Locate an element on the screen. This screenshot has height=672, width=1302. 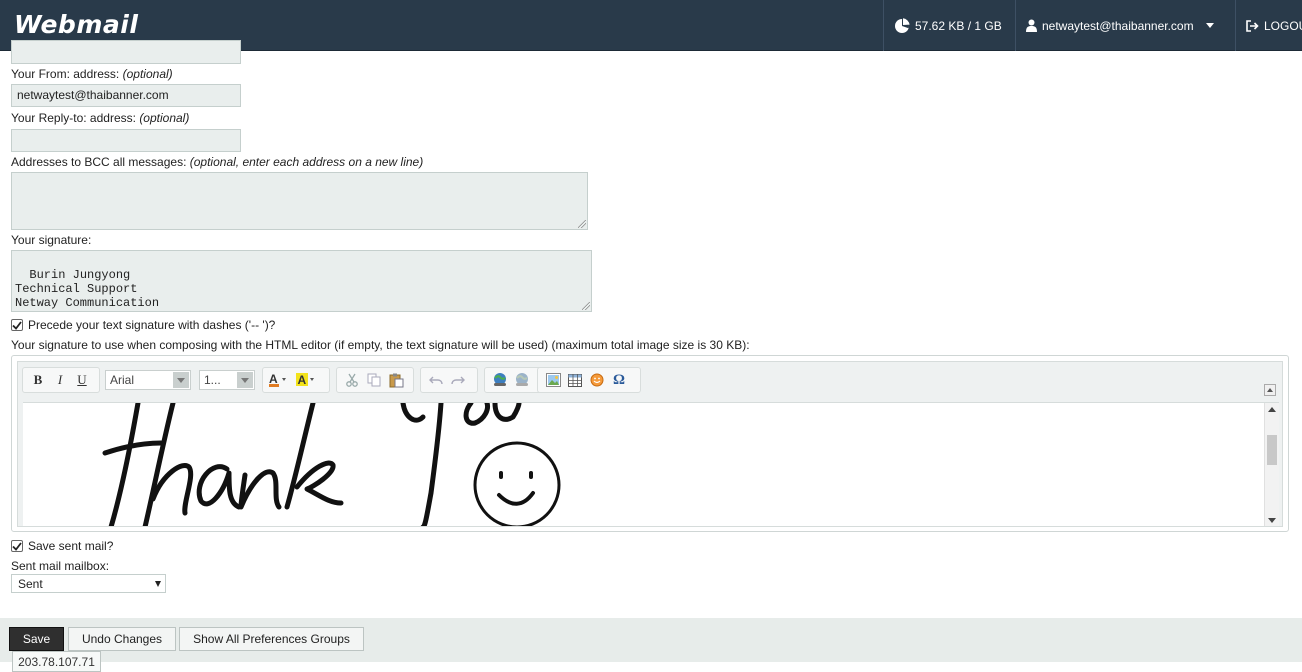
save-sent-checkbox is located at coordinates (17, 546).